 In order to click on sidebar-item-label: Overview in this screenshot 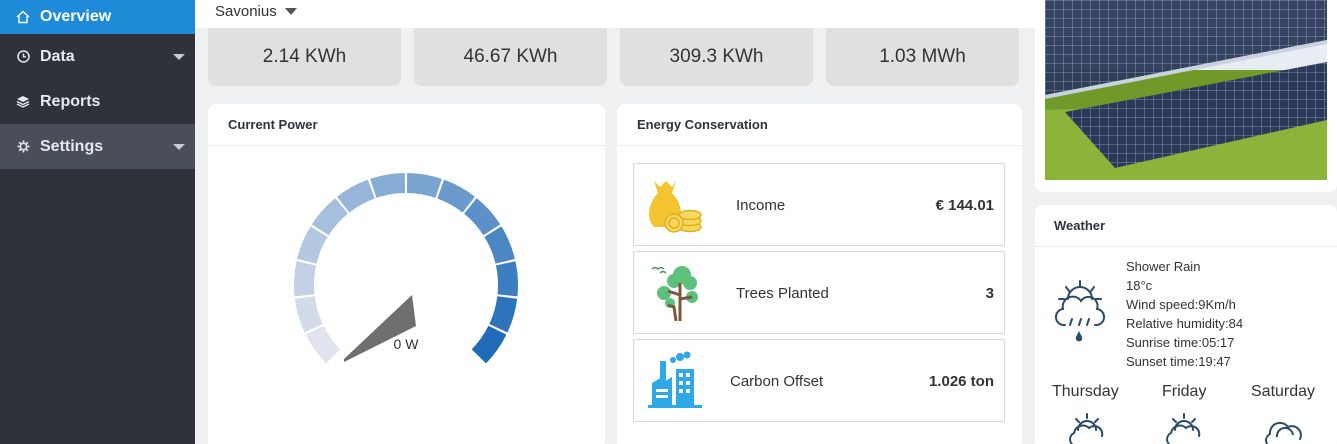, I will do `click(76, 16)`.